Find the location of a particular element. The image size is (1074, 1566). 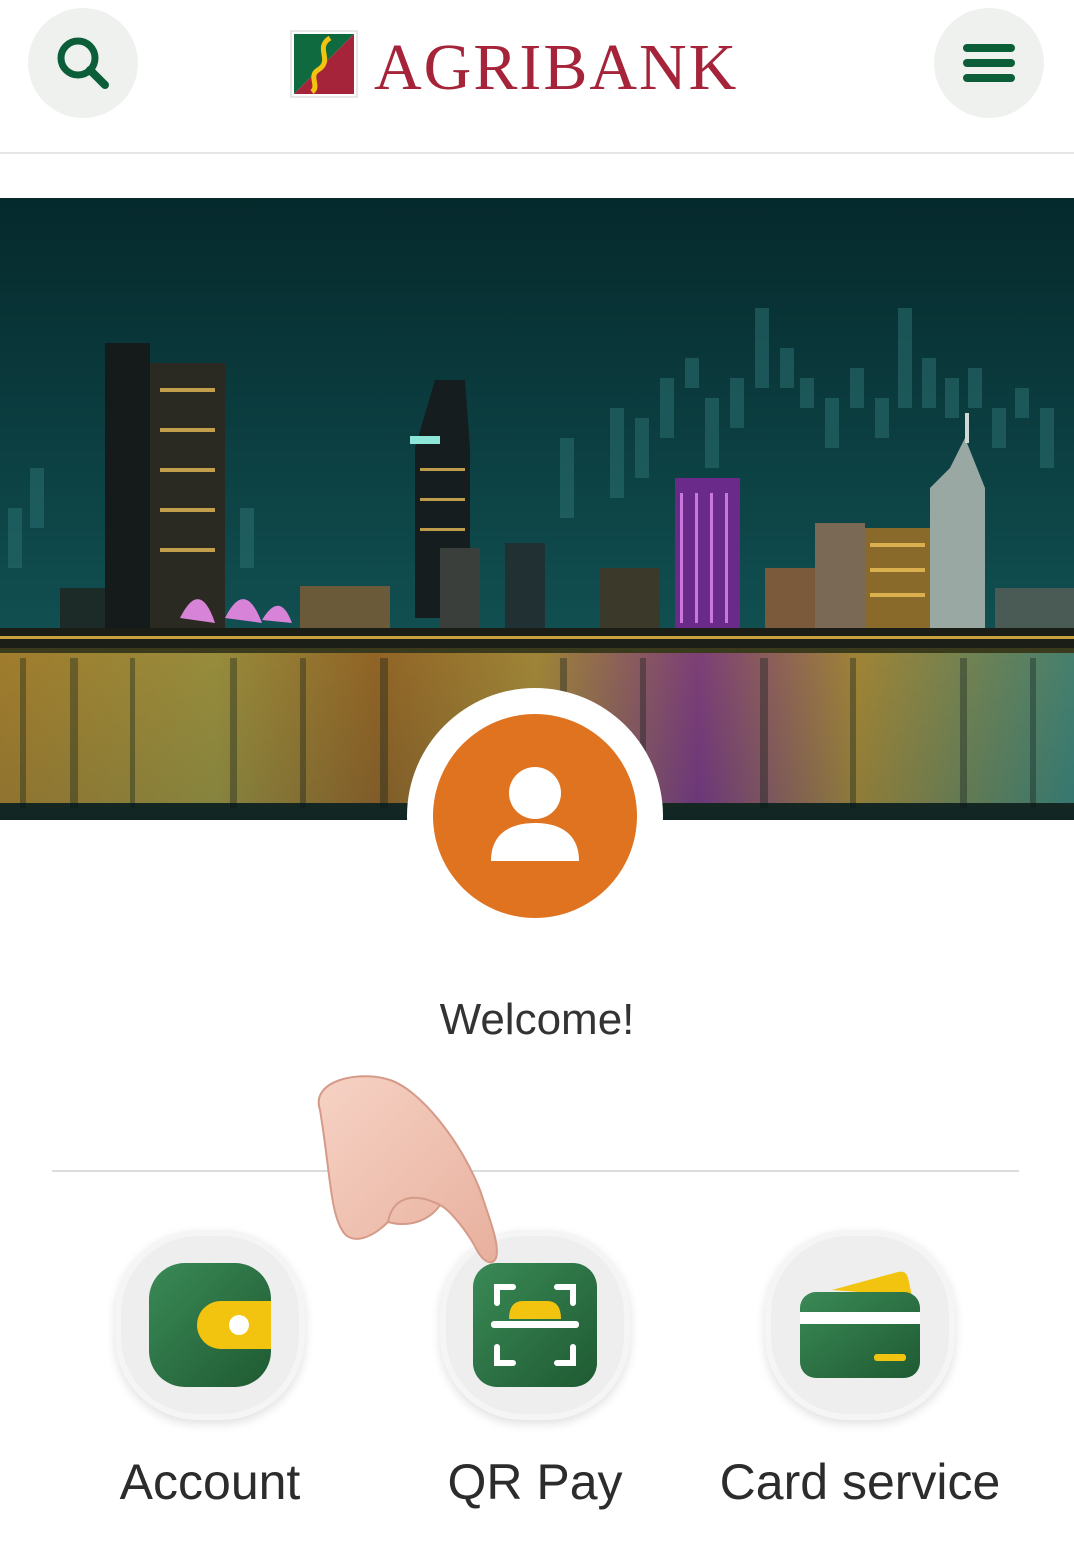

hamburger-menu-icon is located at coordinates (989, 63).